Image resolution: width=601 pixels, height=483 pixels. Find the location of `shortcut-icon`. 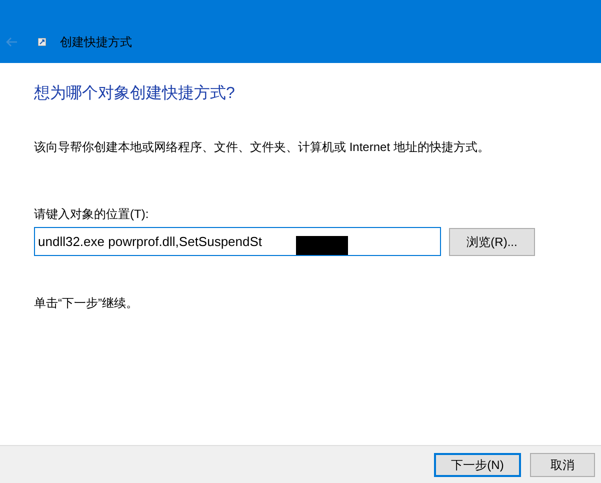

shortcut-icon is located at coordinates (42, 42).